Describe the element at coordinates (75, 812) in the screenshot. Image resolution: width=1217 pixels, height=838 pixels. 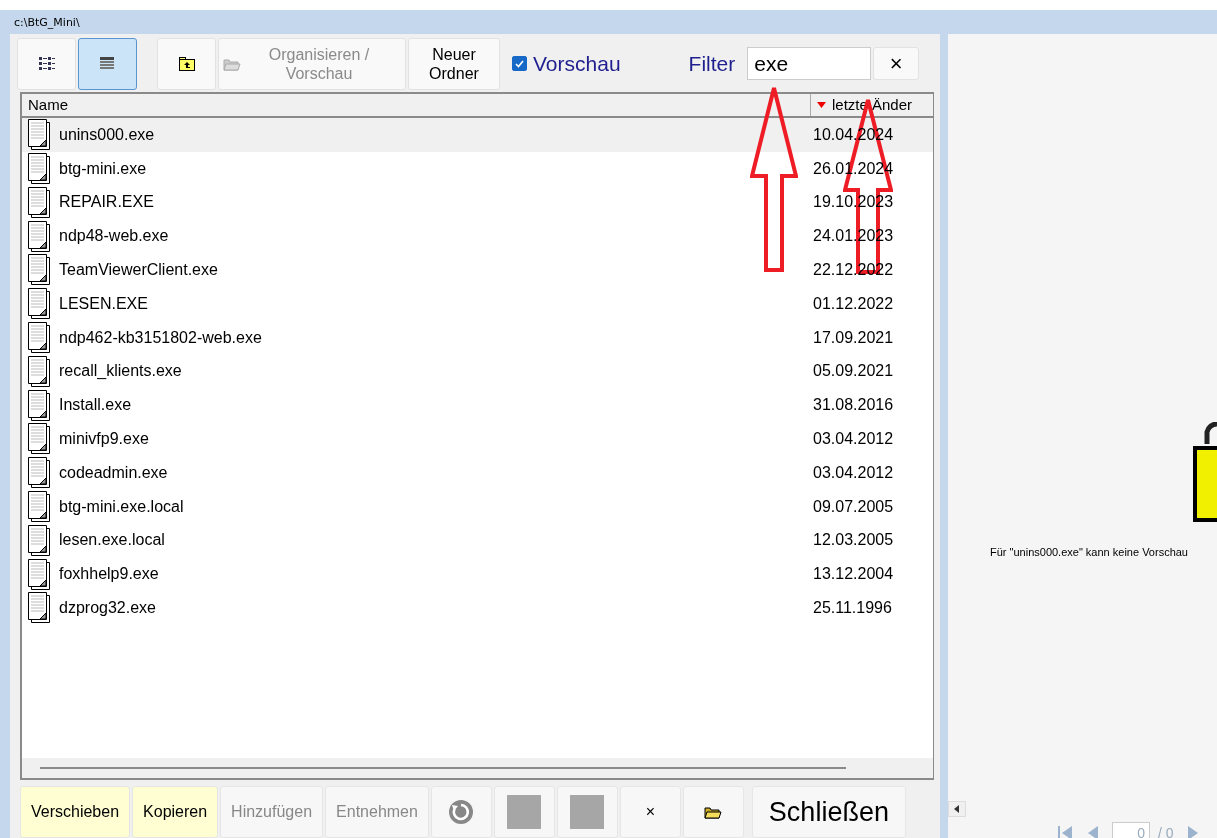
I see `action-button: Verschieben` at that location.